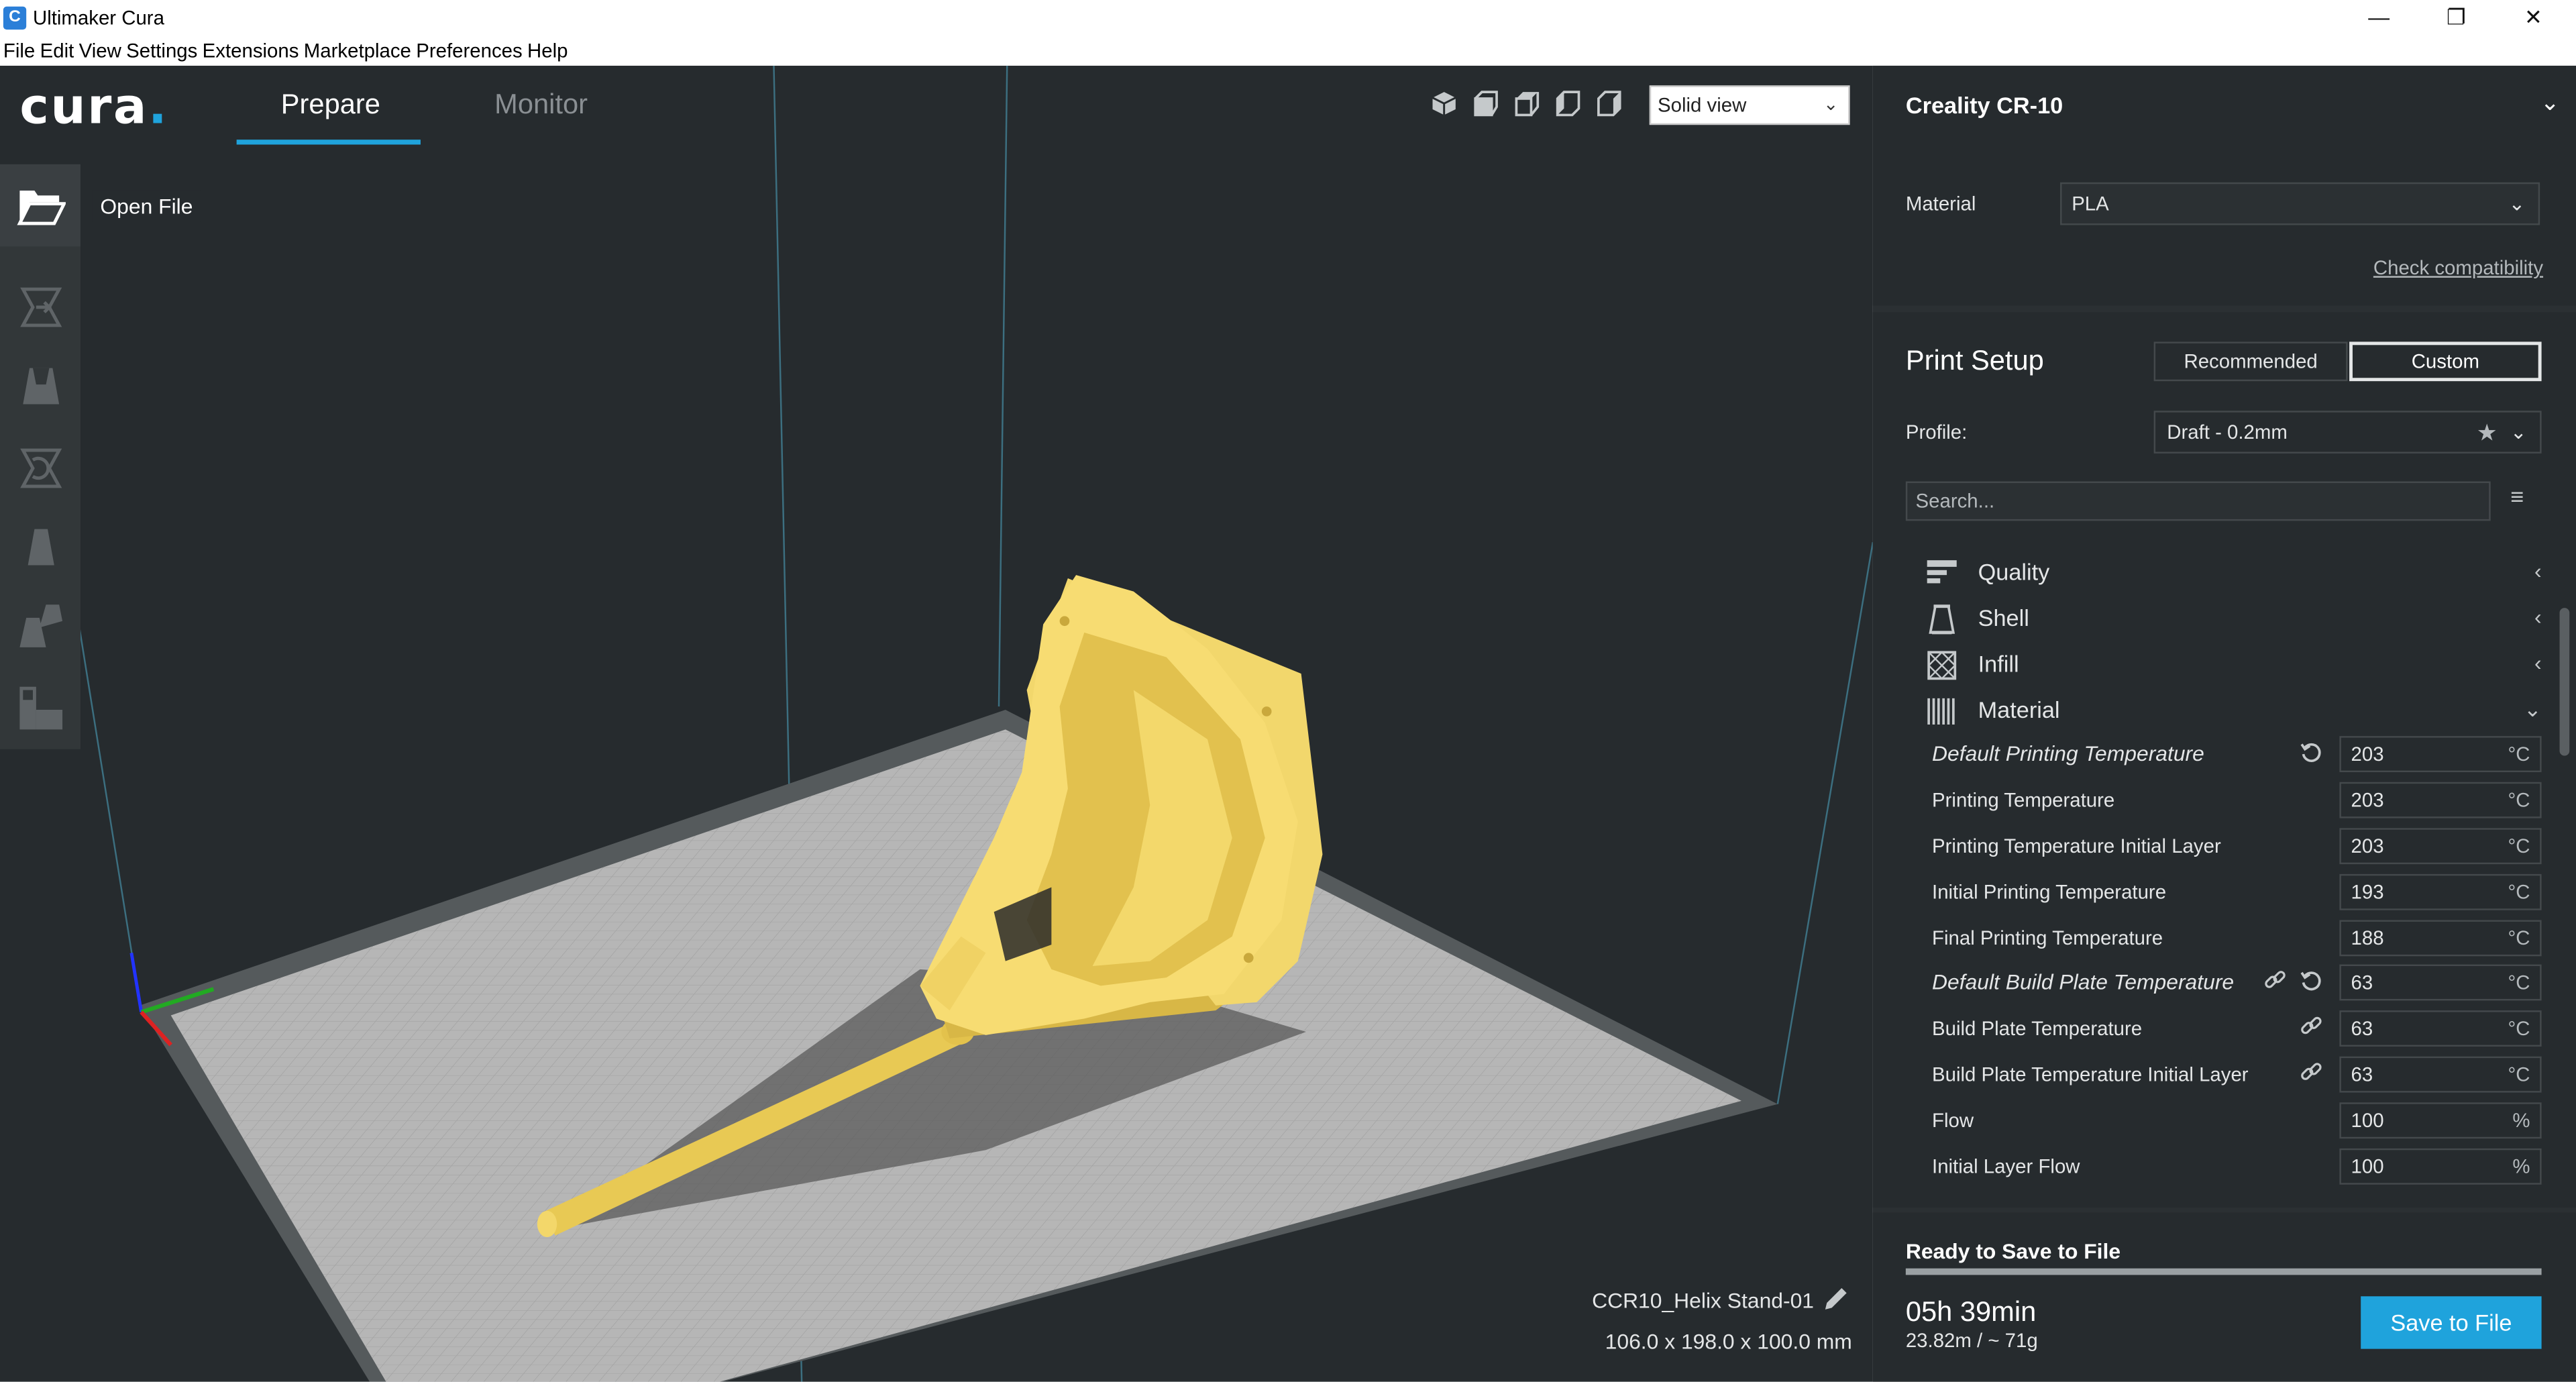 This screenshot has width=2576, height=1382. What do you see at coordinates (1444, 103) in the screenshot?
I see `3d-view-icon` at bounding box center [1444, 103].